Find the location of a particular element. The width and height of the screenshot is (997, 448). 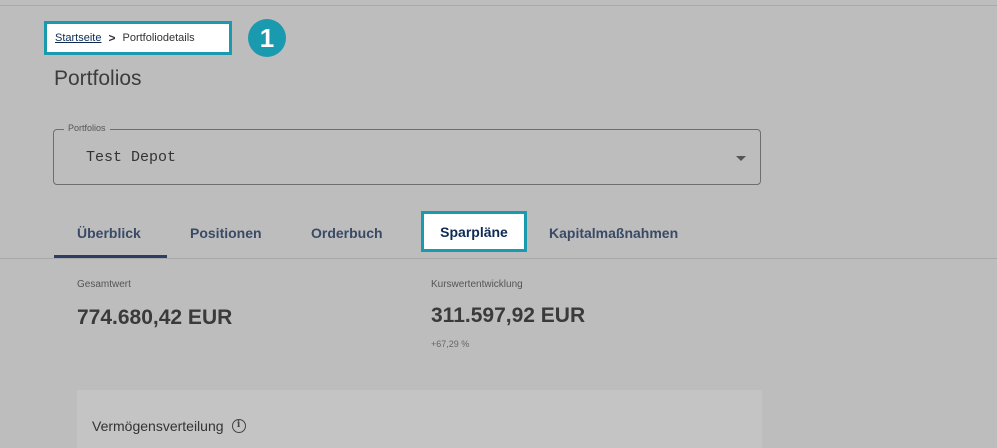

allocation-card: Vermögensverteilung i is located at coordinates (419, 419).